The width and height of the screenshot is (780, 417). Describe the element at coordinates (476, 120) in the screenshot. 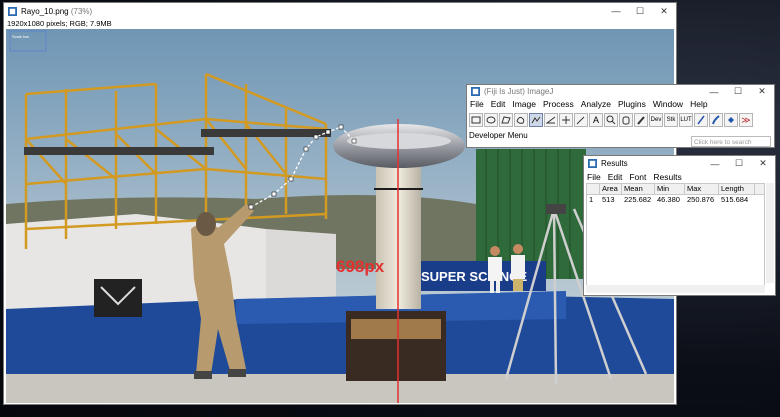

I see `rectangle-tool-icon` at that location.